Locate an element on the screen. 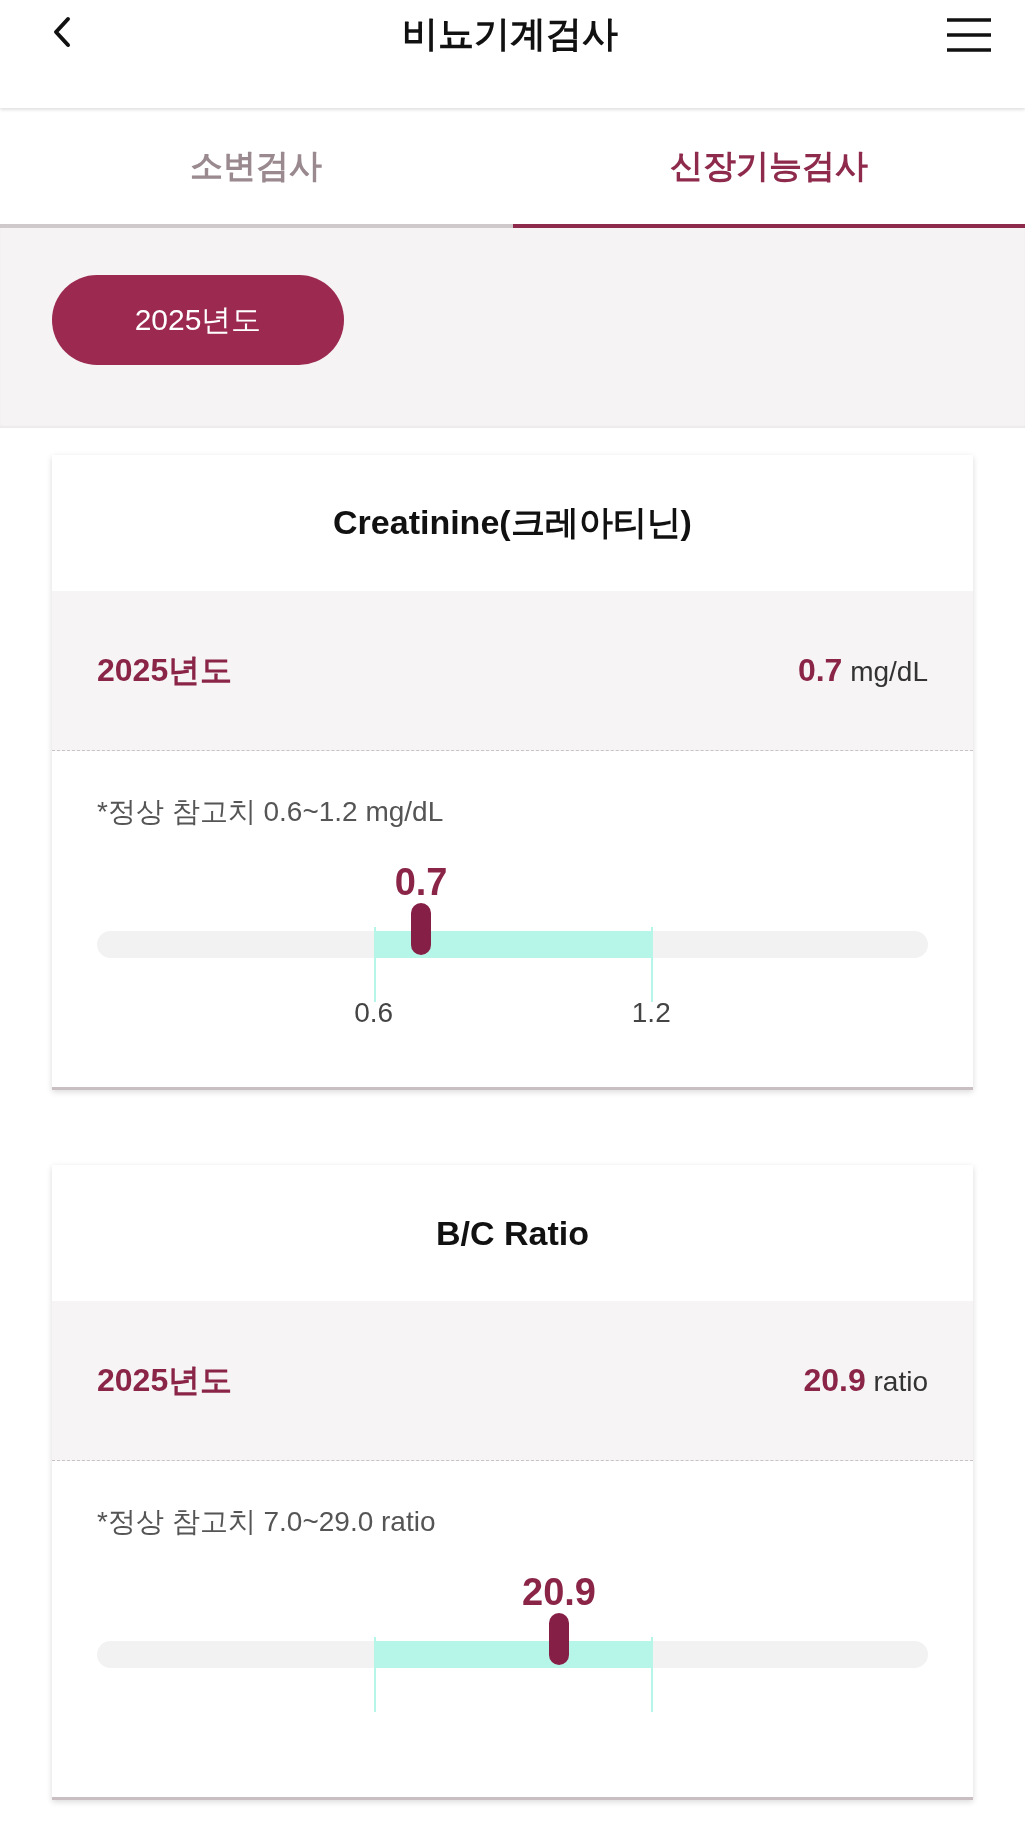  card-title: Creatinine(크레아티닌) is located at coordinates (512, 522).